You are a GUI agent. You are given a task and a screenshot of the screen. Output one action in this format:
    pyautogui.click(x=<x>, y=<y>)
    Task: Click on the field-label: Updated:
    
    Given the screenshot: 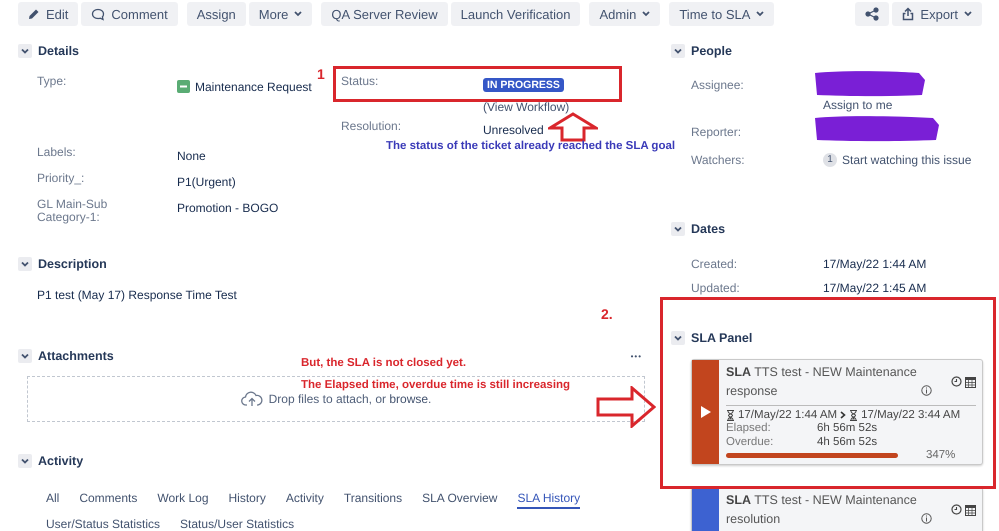 What is the action you would take?
    pyautogui.click(x=716, y=288)
    